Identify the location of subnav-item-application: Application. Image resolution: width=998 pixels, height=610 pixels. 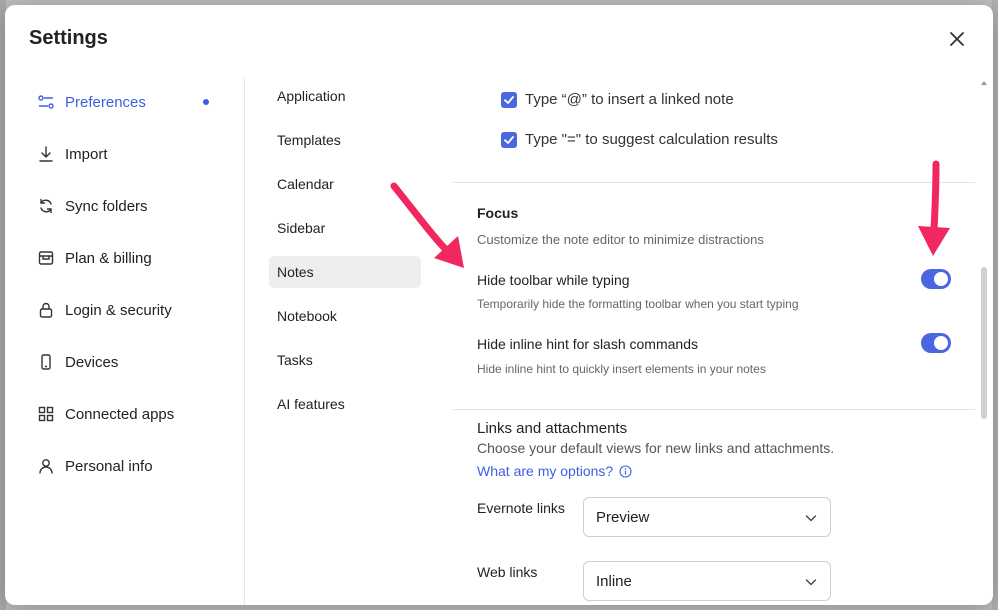
(345, 96).